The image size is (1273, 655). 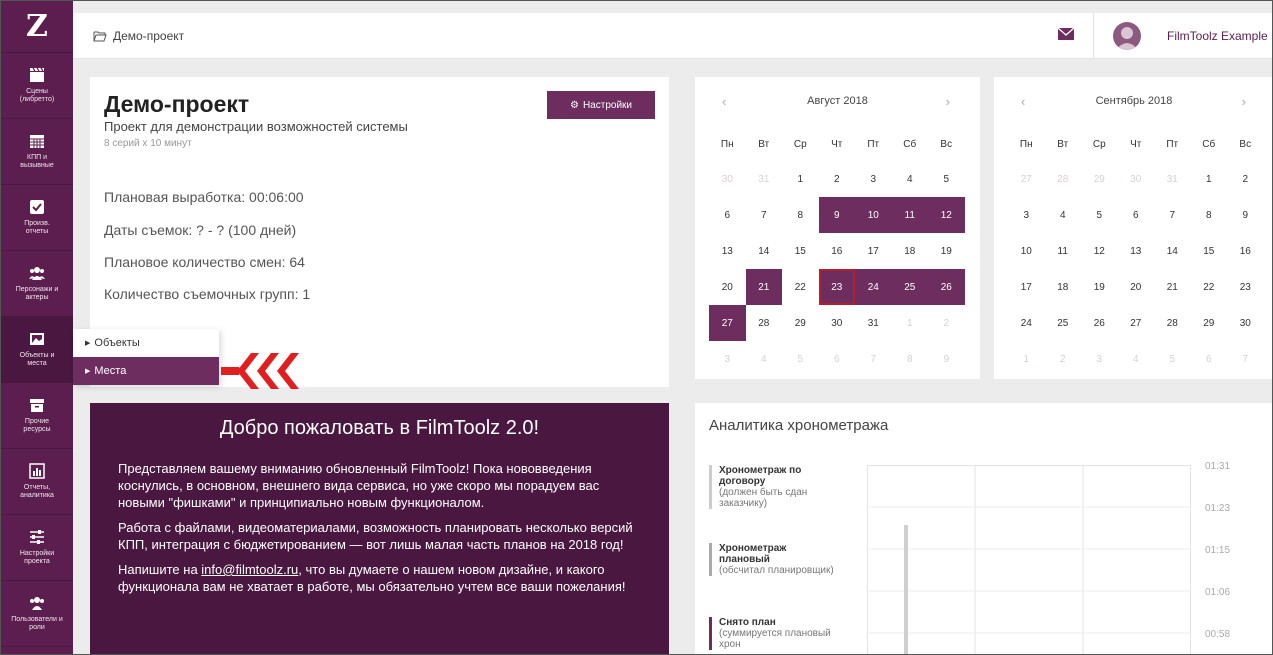 I want to click on calendar-day-shooting: 21, so click(x=763, y=287).